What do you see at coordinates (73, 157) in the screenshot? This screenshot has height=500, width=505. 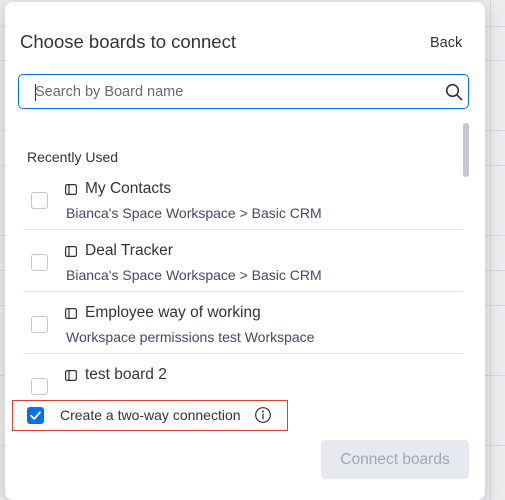 I see `section-label-recently-used: Recently Used` at bounding box center [73, 157].